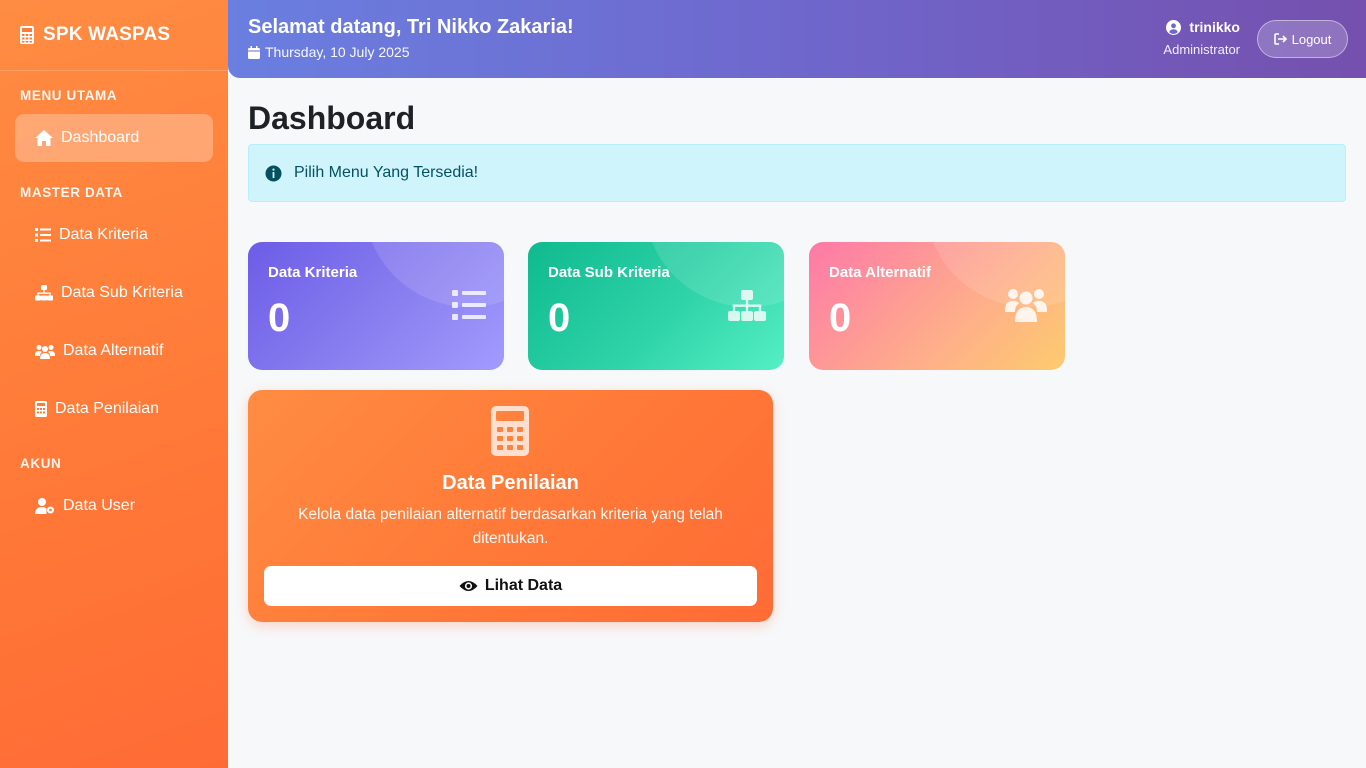 The width and height of the screenshot is (1366, 768). I want to click on home-icon, so click(44, 138).